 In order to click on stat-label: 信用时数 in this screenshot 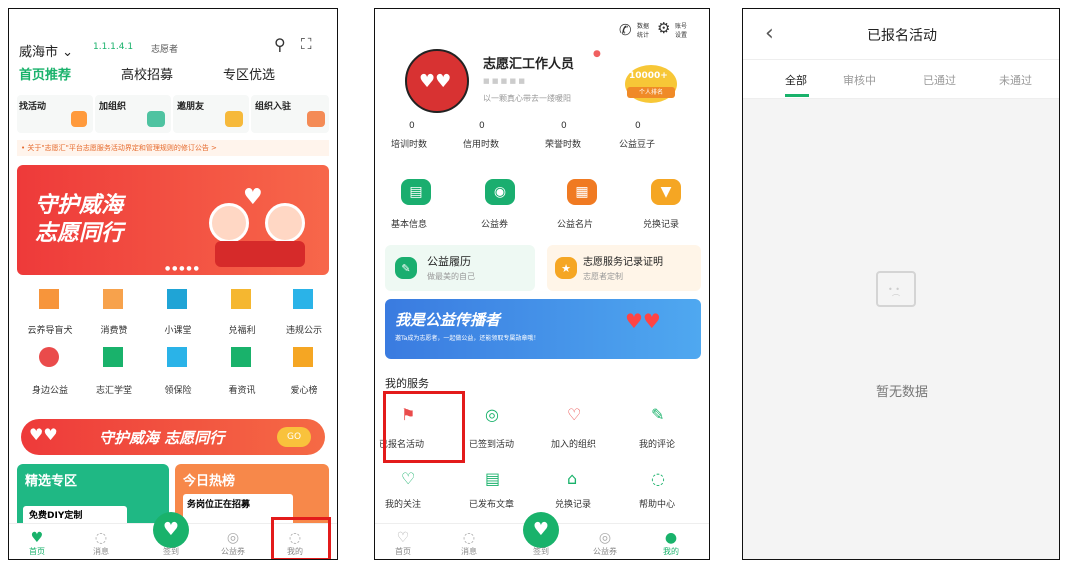, I will do `click(481, 143)`.